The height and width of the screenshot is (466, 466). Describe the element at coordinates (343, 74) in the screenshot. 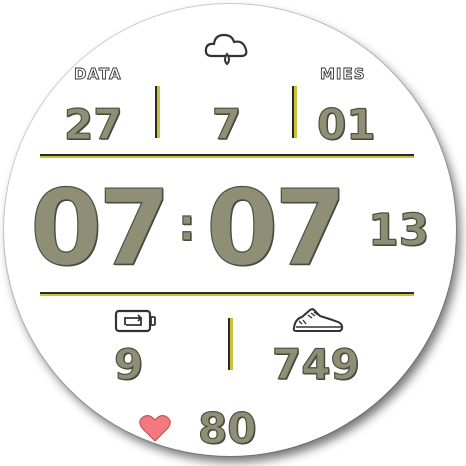

I see `month-label: MIES` at that location.